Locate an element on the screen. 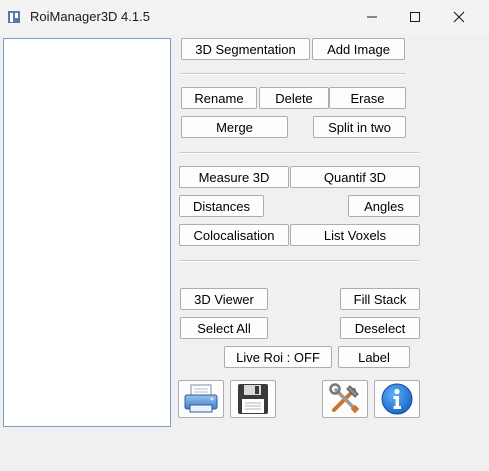  split-in-two-button: Split in two is located at coordinates (359, 127).